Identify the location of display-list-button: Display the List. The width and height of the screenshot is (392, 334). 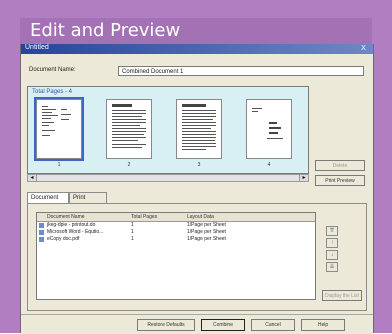
(342, 295).